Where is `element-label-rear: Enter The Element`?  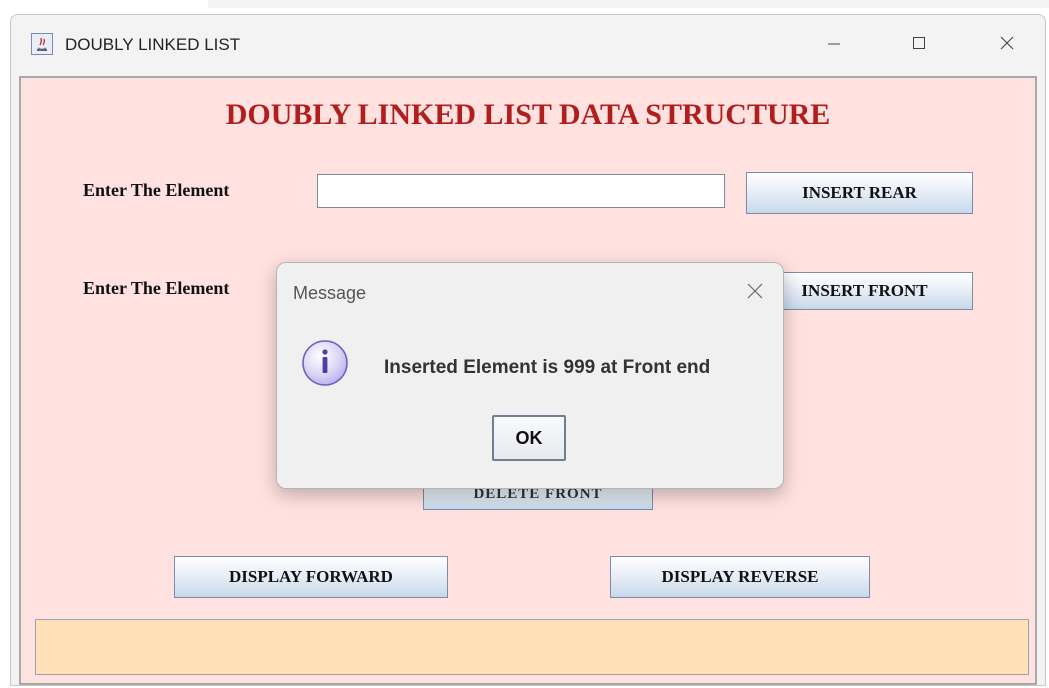 element-label-rear: Enter The Element is located at coordinates (156, 190).